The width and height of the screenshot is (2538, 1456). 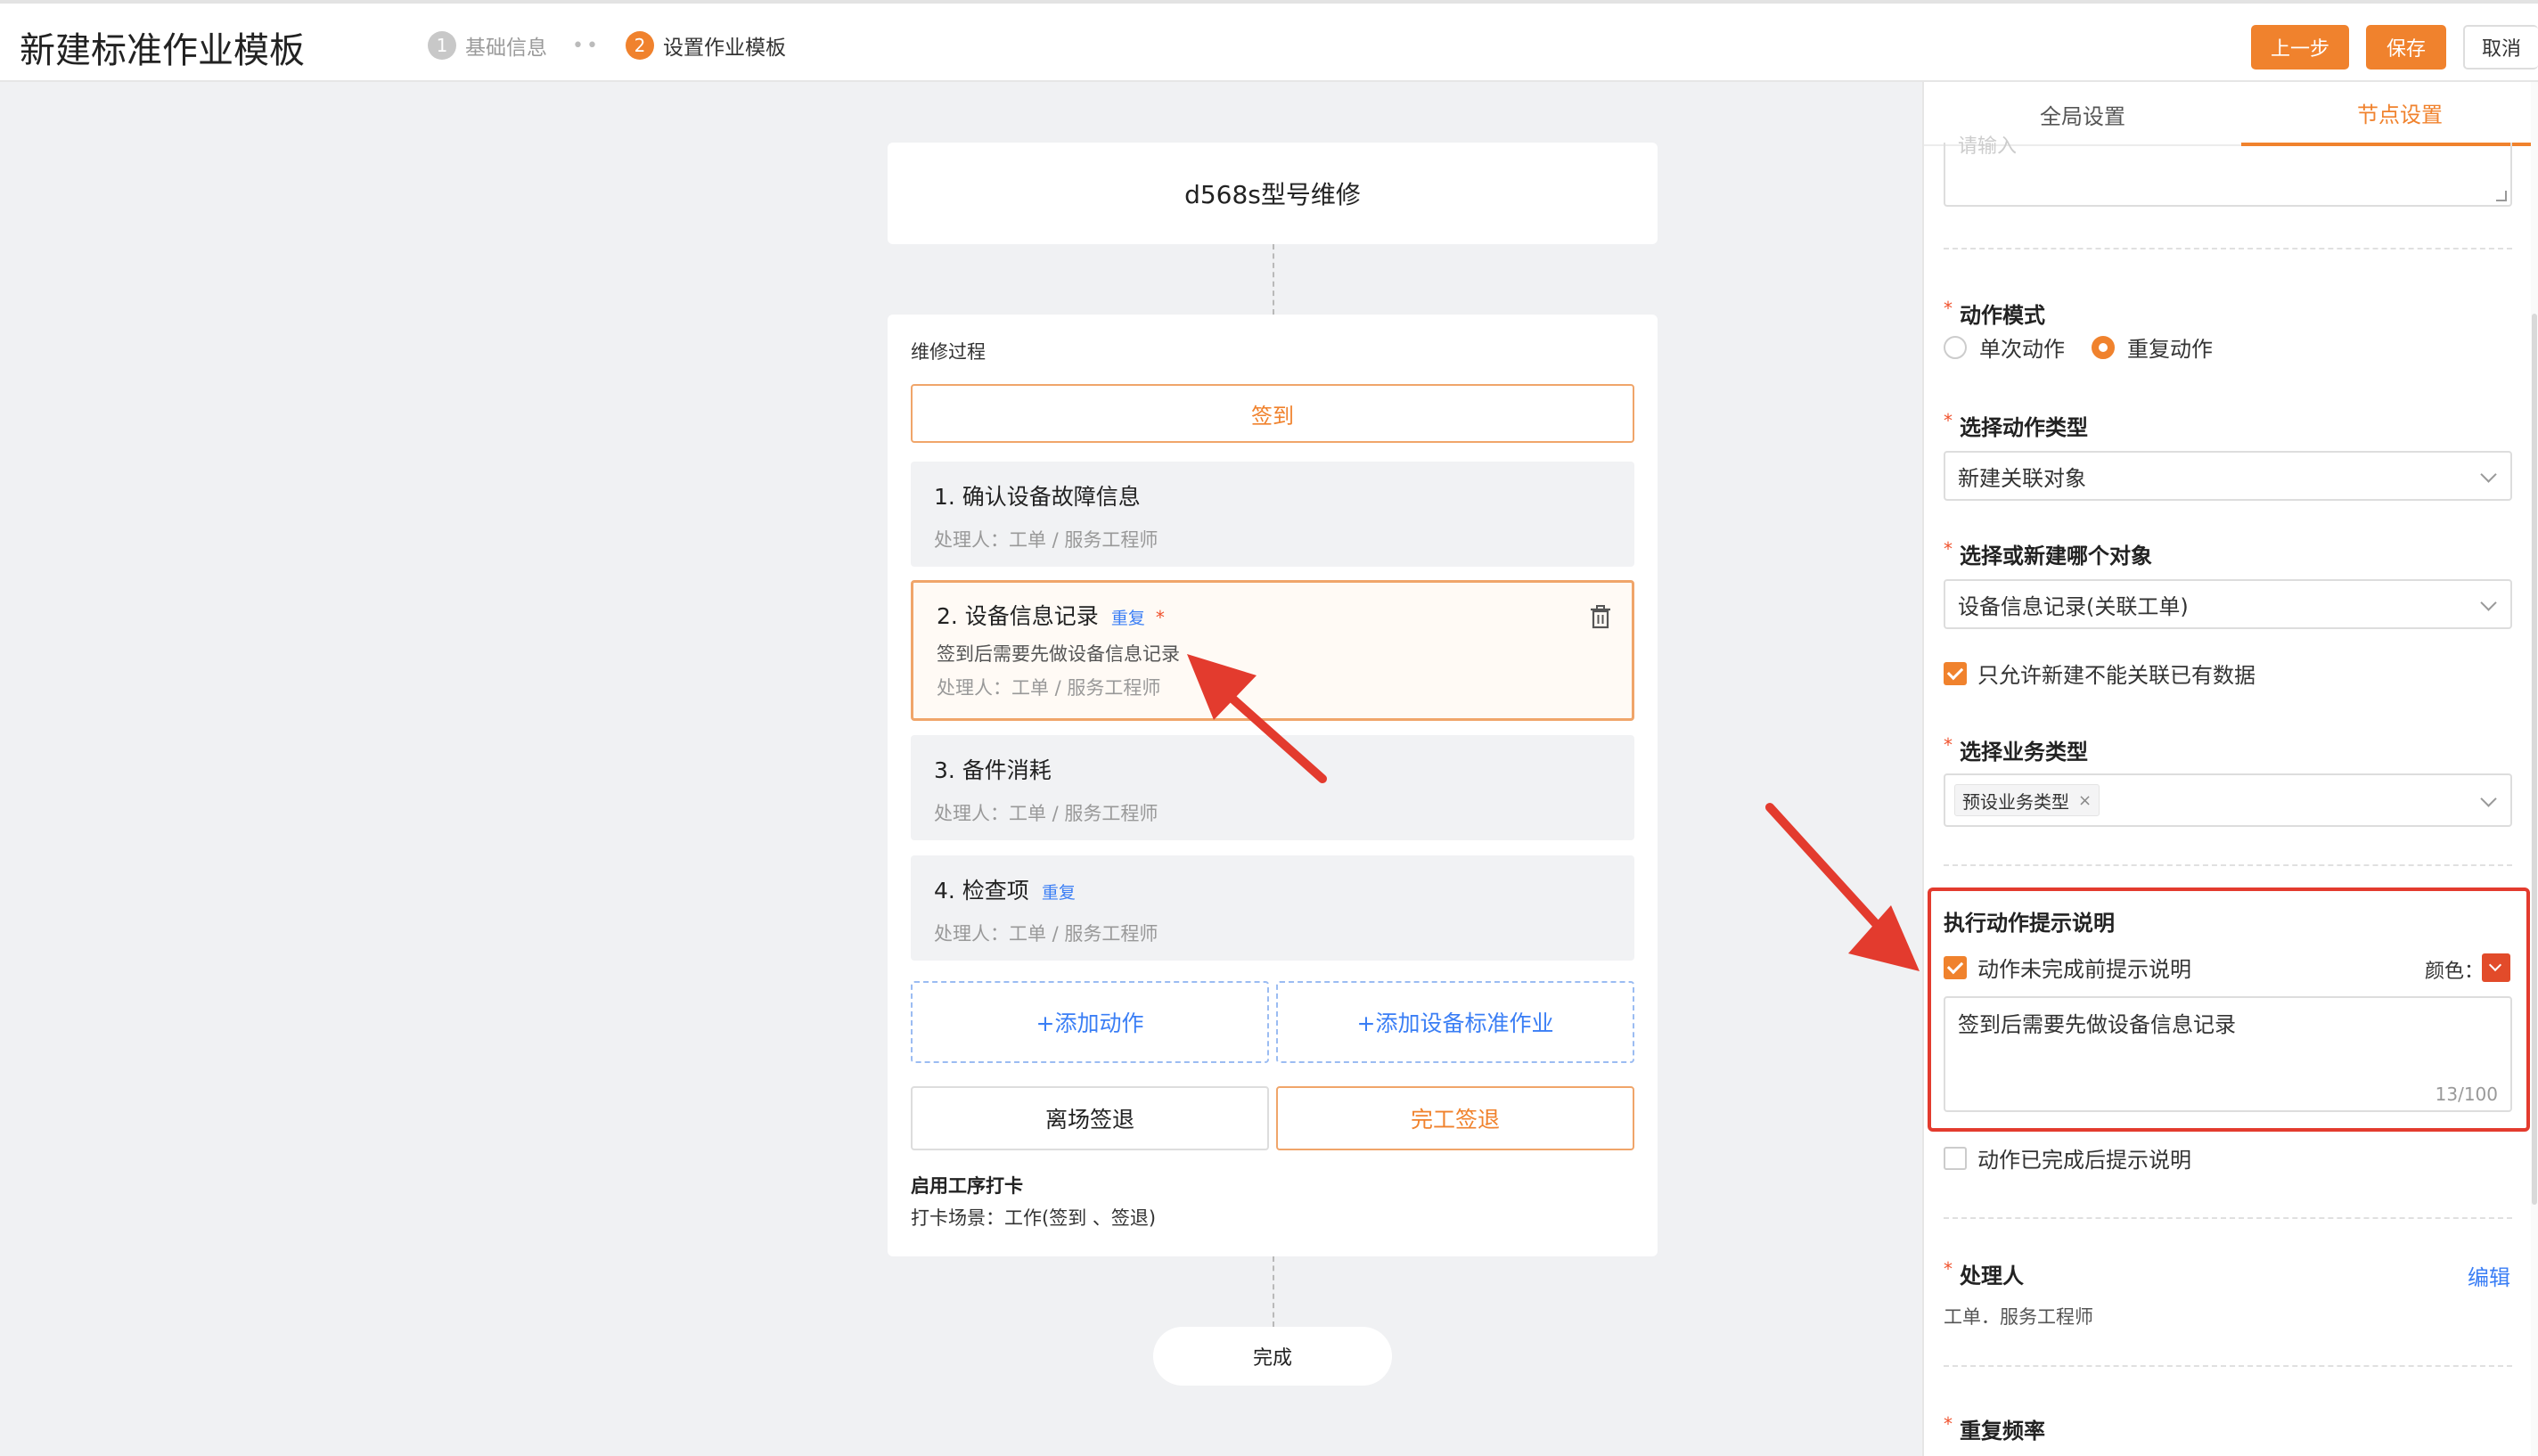 What do you see at coordinates (1553, 812) in the screenshot?
I see `annotation-arrows` at bounding box center [1553, 812].